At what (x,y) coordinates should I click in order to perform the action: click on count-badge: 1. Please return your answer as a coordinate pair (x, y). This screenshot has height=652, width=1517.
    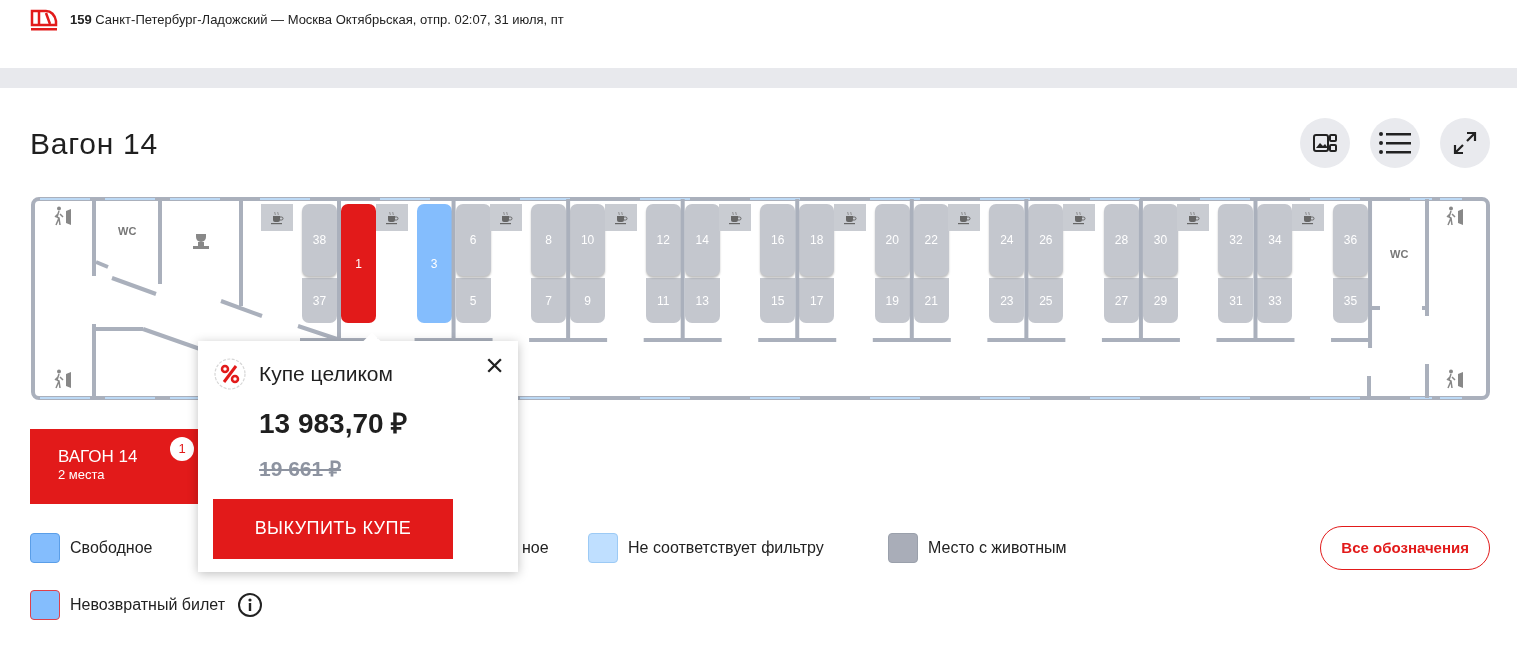
    Looking at the image, I should click on (182, 449).